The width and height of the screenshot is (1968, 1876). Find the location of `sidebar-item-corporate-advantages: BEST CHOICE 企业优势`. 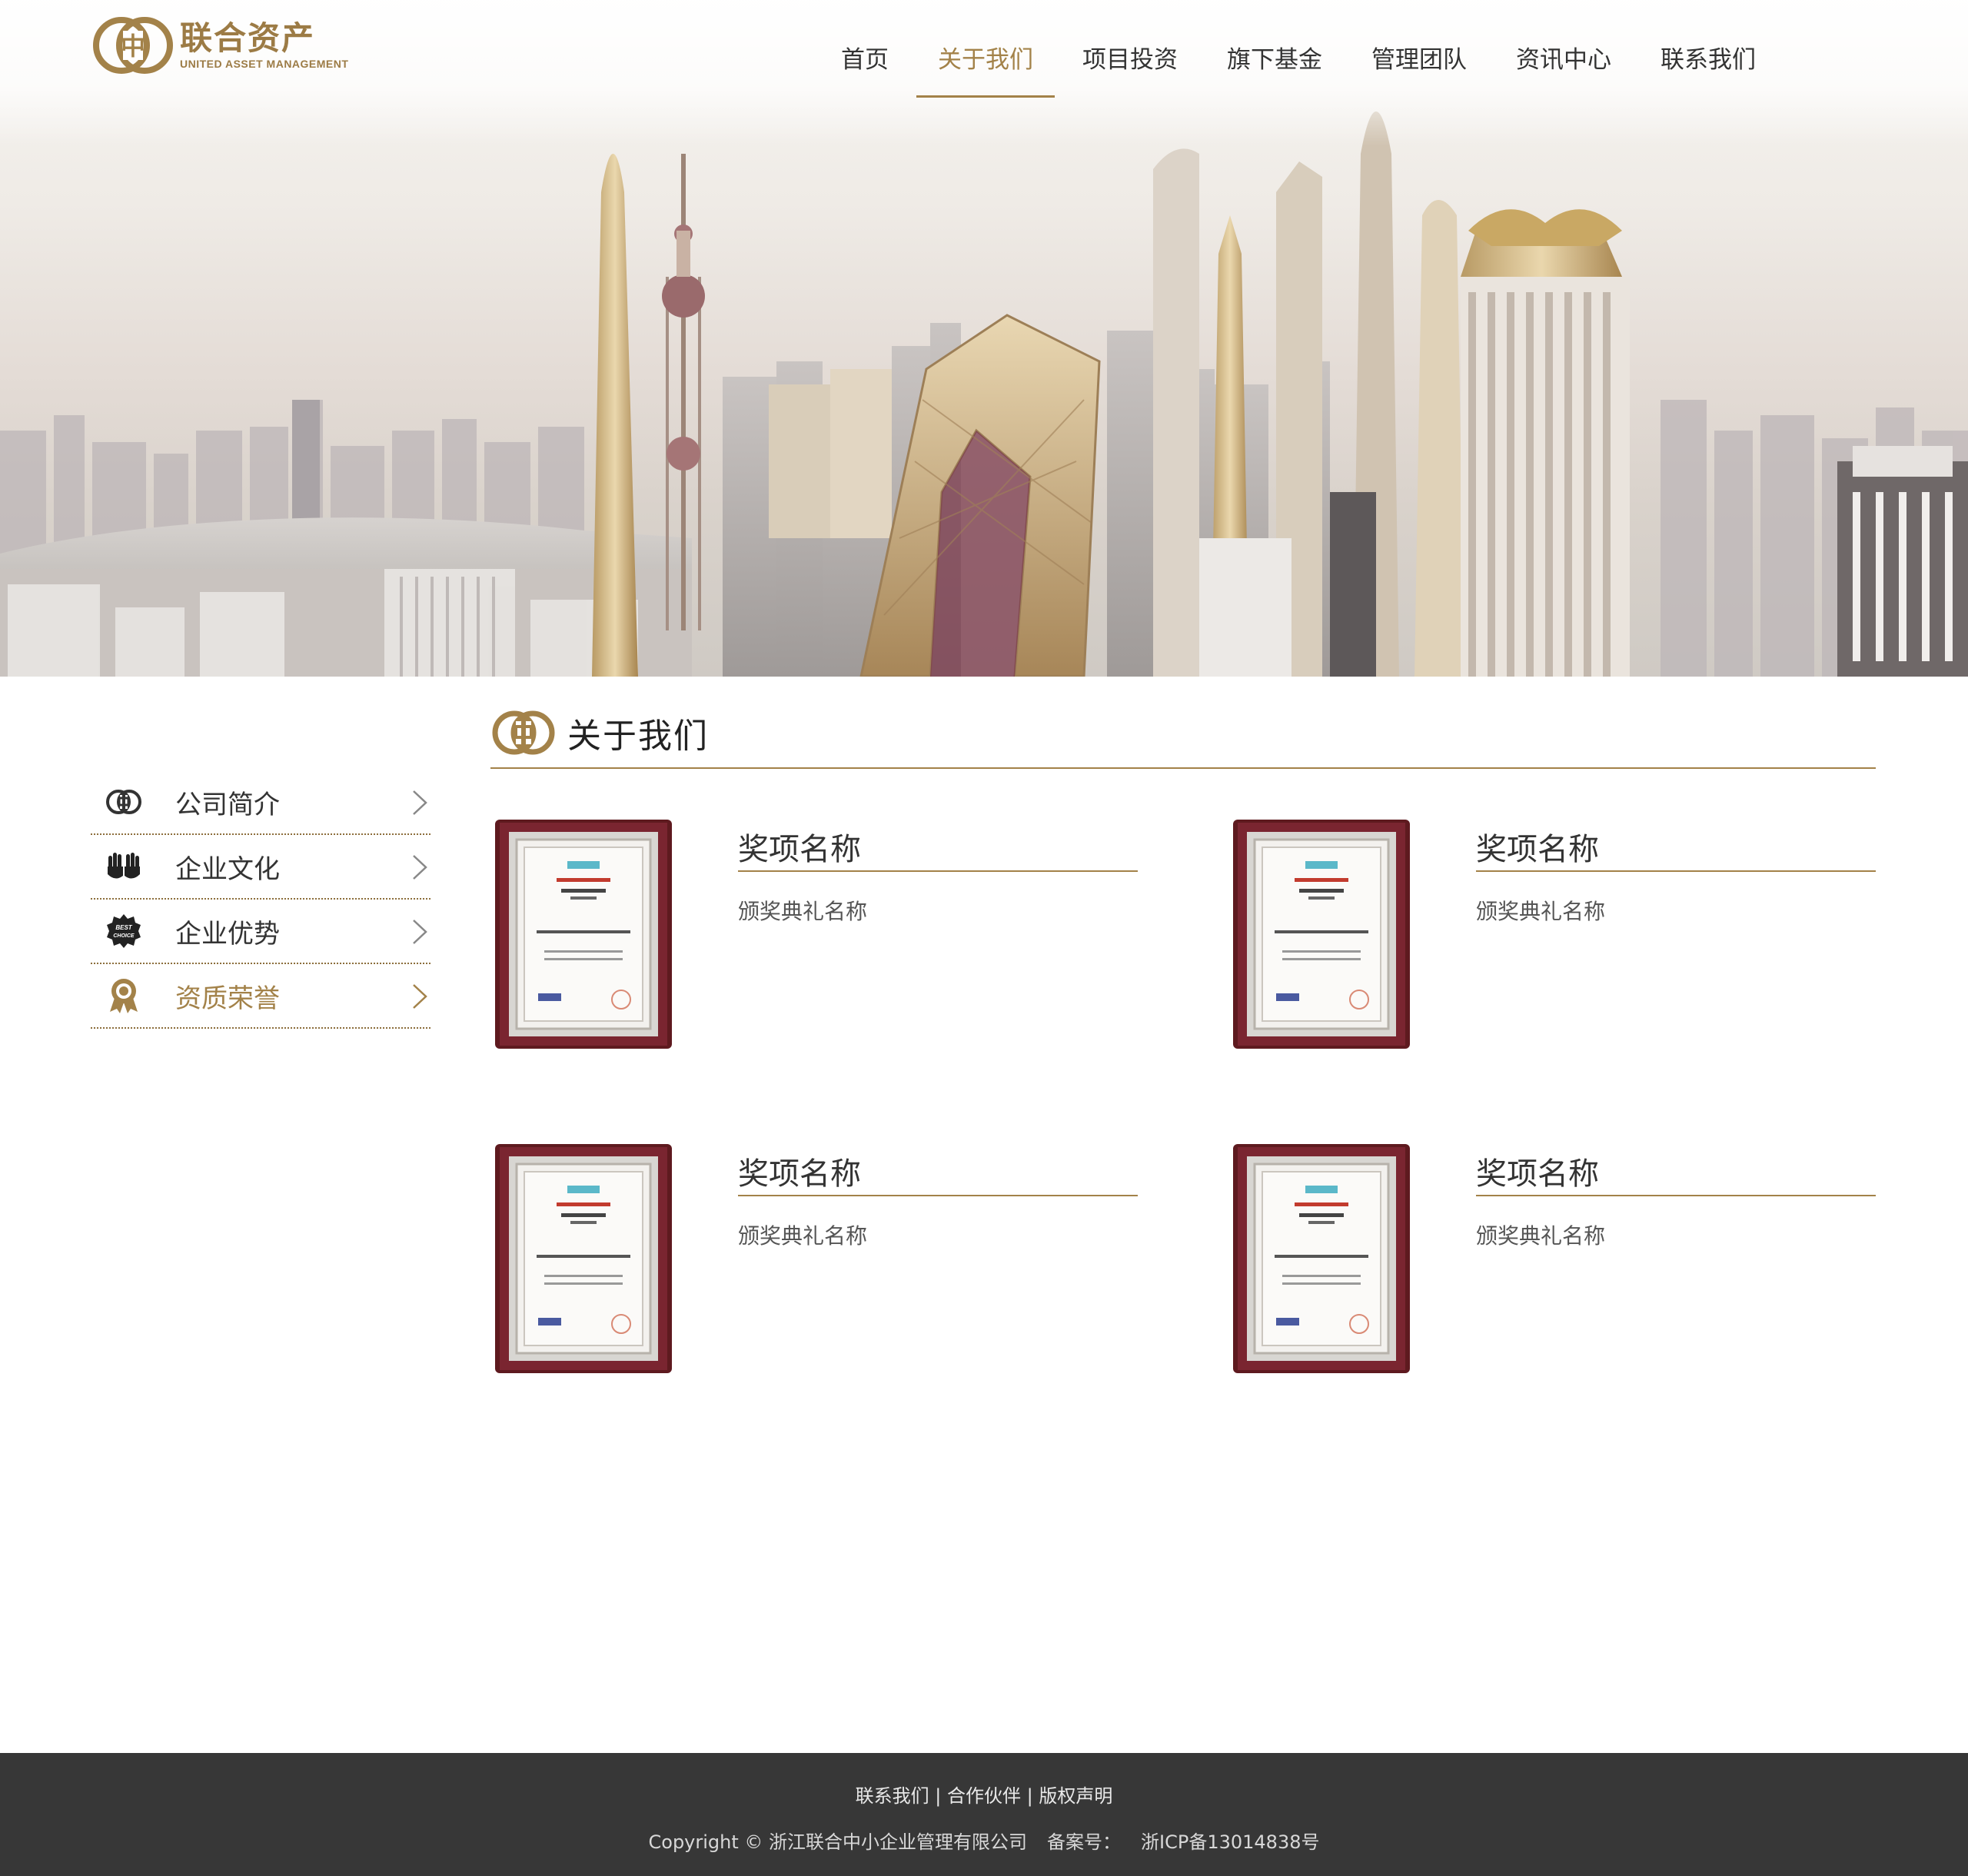

sidebar-item-corporate-advantages: BEST CHOICE 企业优势 is located at coordinates (260, 932).